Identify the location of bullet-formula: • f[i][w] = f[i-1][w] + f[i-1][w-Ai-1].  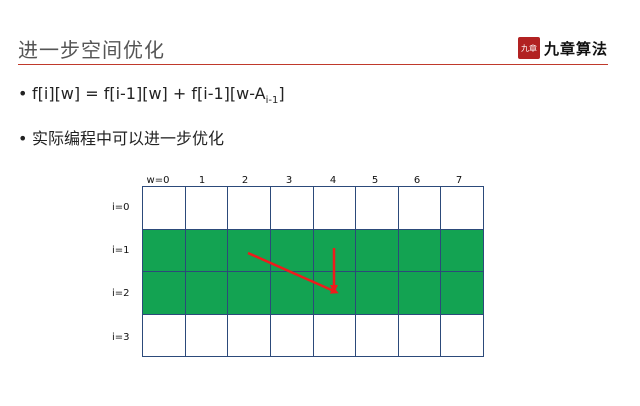
(151, 95).